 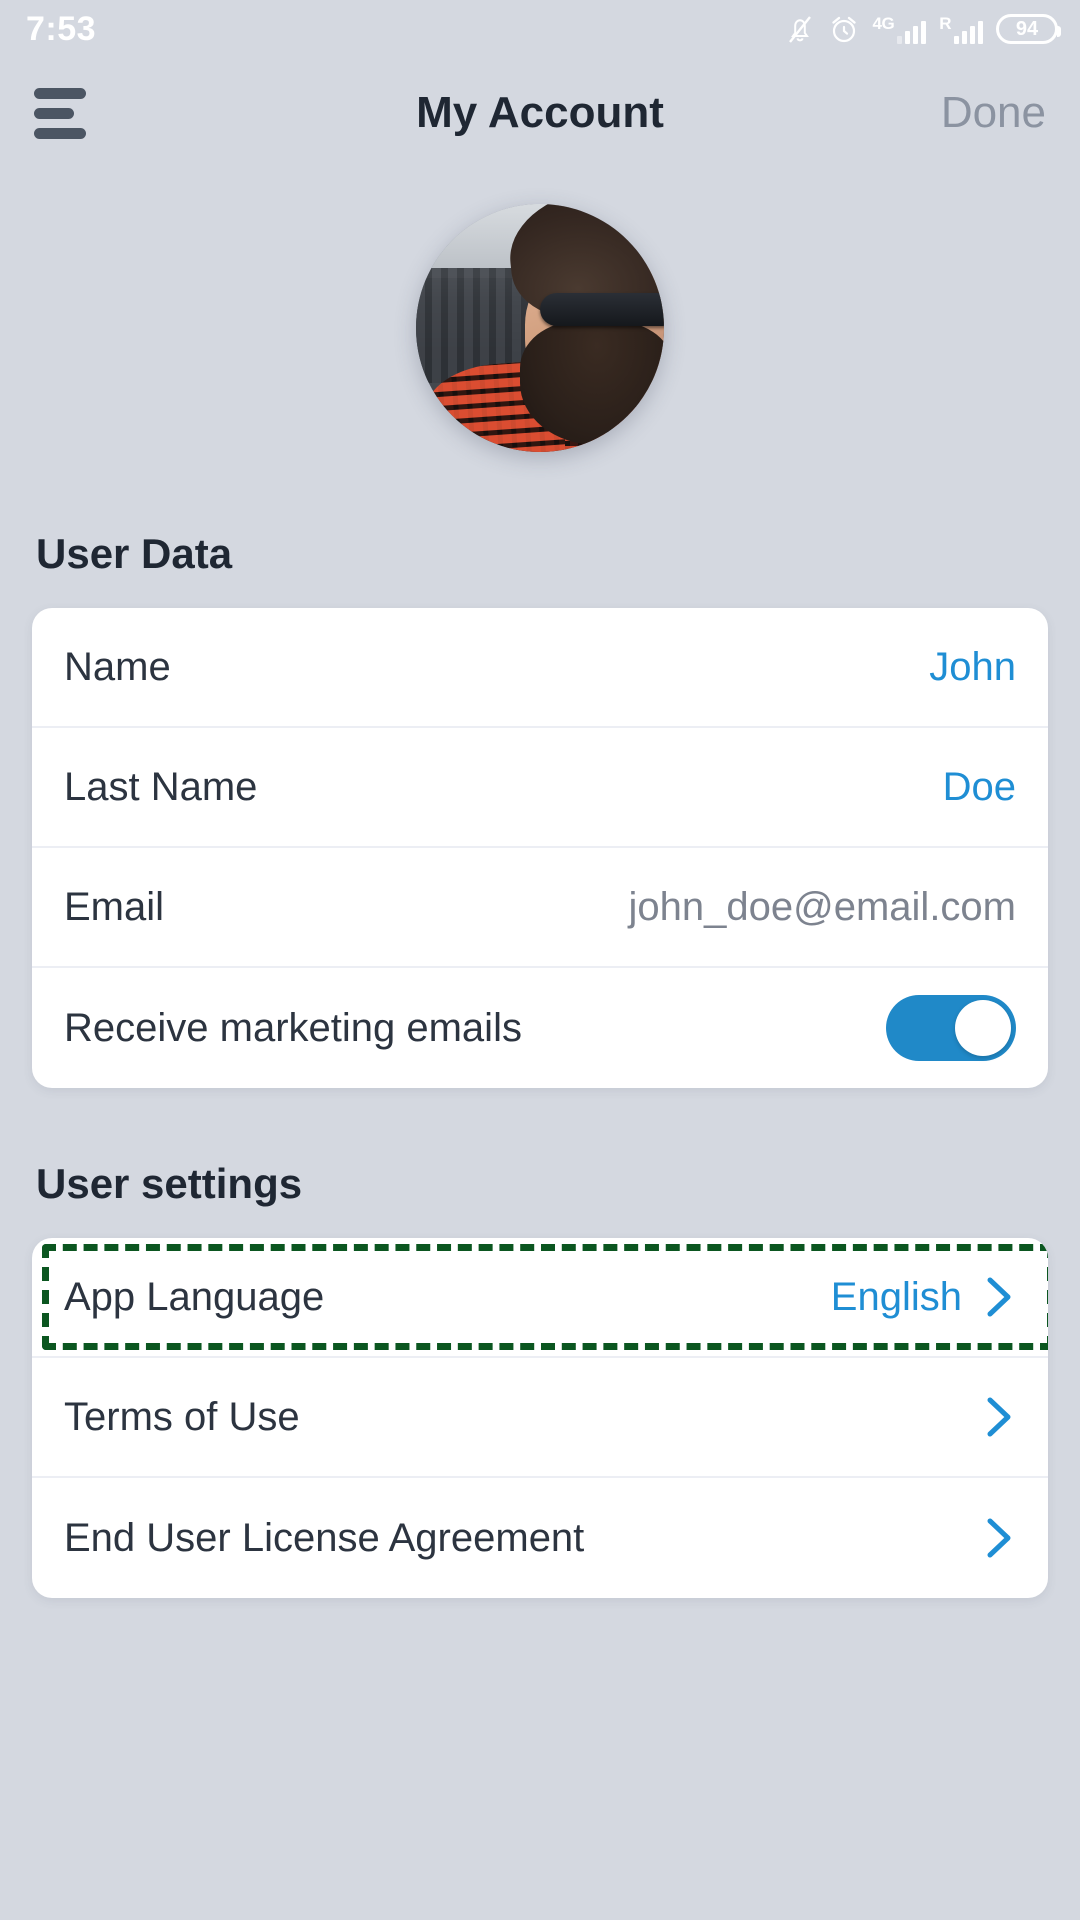 I want to click on row-label: Terms of Use, so click(x=182, y=1416).